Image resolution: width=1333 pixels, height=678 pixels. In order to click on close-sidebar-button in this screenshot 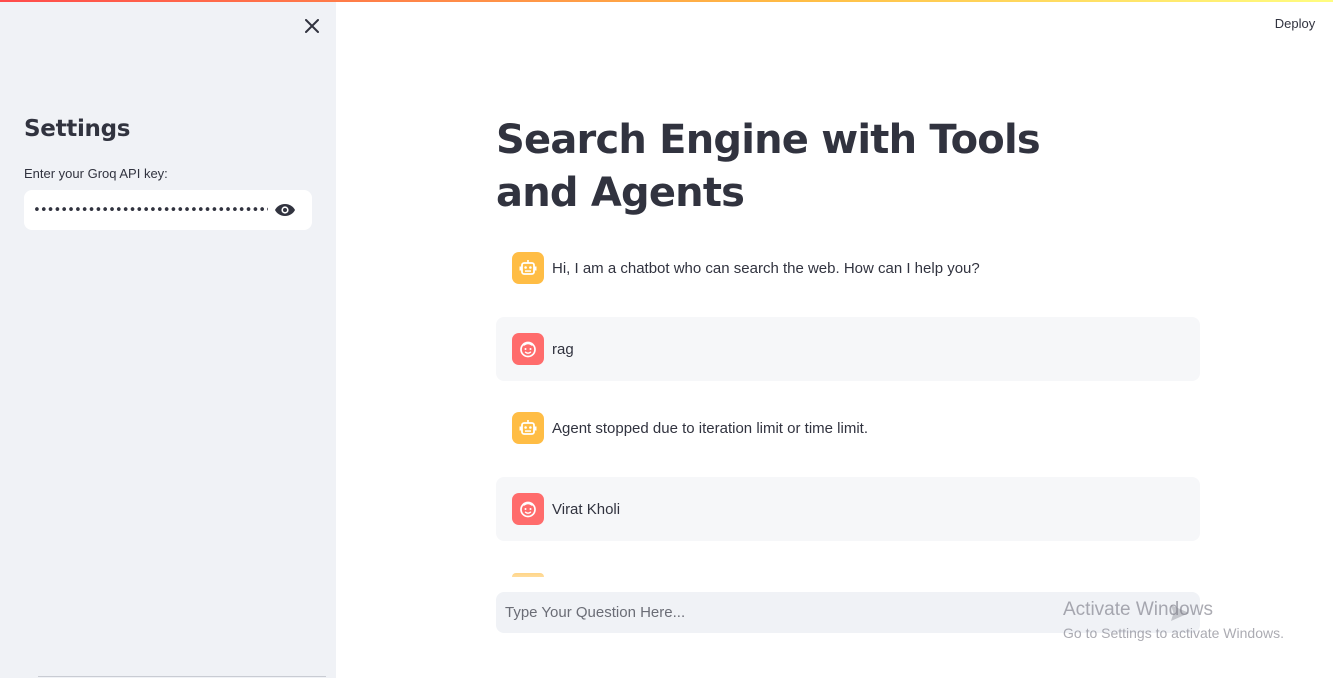, I will do `click(312, 26)`.